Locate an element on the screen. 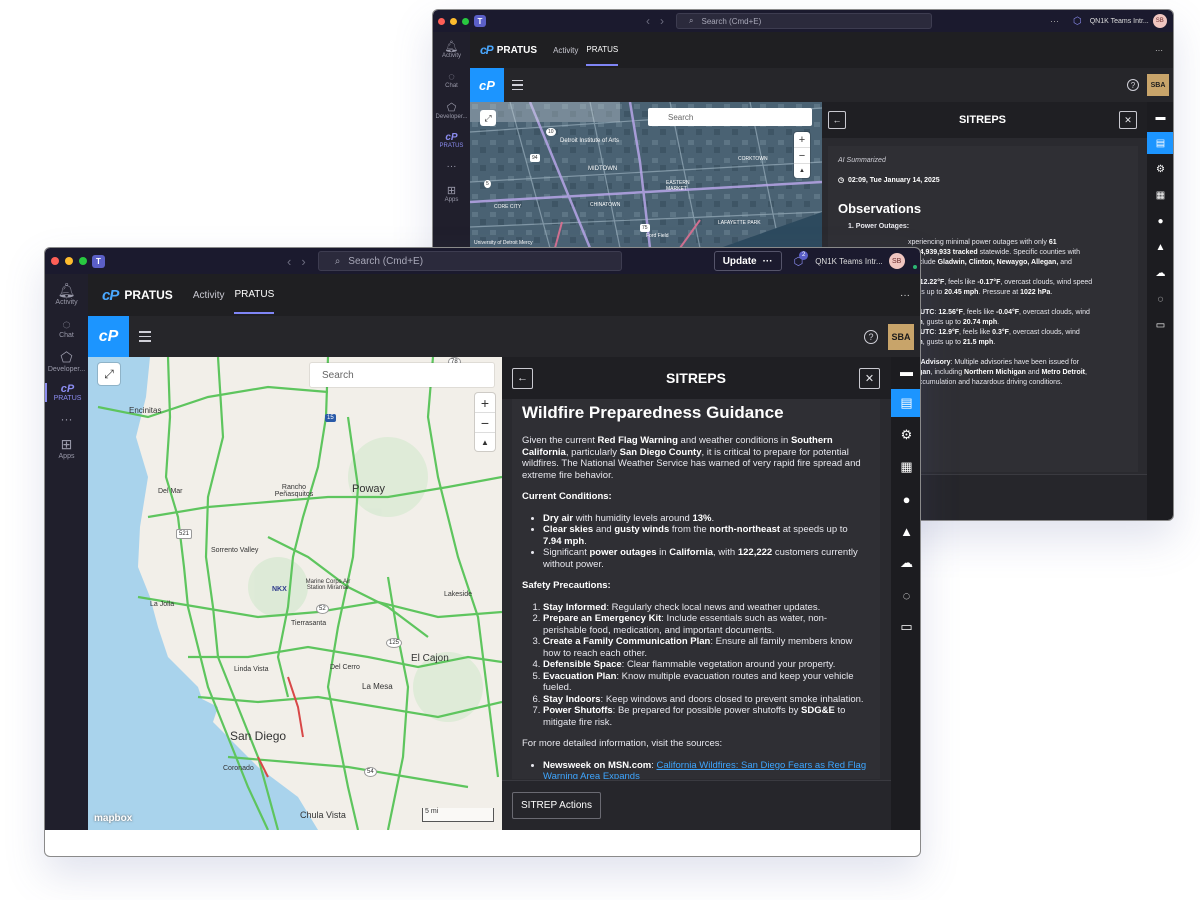  developer-icon: ⬠ is located at coordinates (451, 108).